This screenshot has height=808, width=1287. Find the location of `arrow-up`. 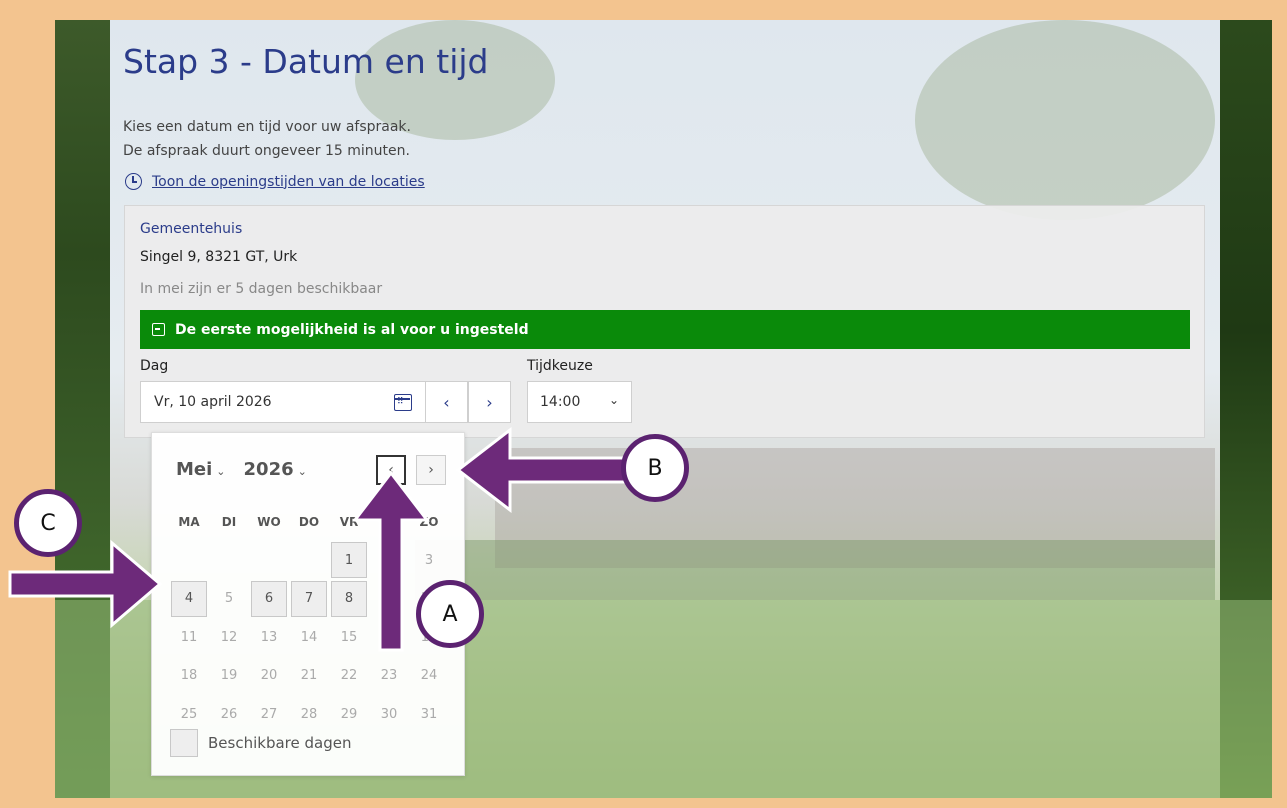

arrow-up is located at coordinates (391, 561).